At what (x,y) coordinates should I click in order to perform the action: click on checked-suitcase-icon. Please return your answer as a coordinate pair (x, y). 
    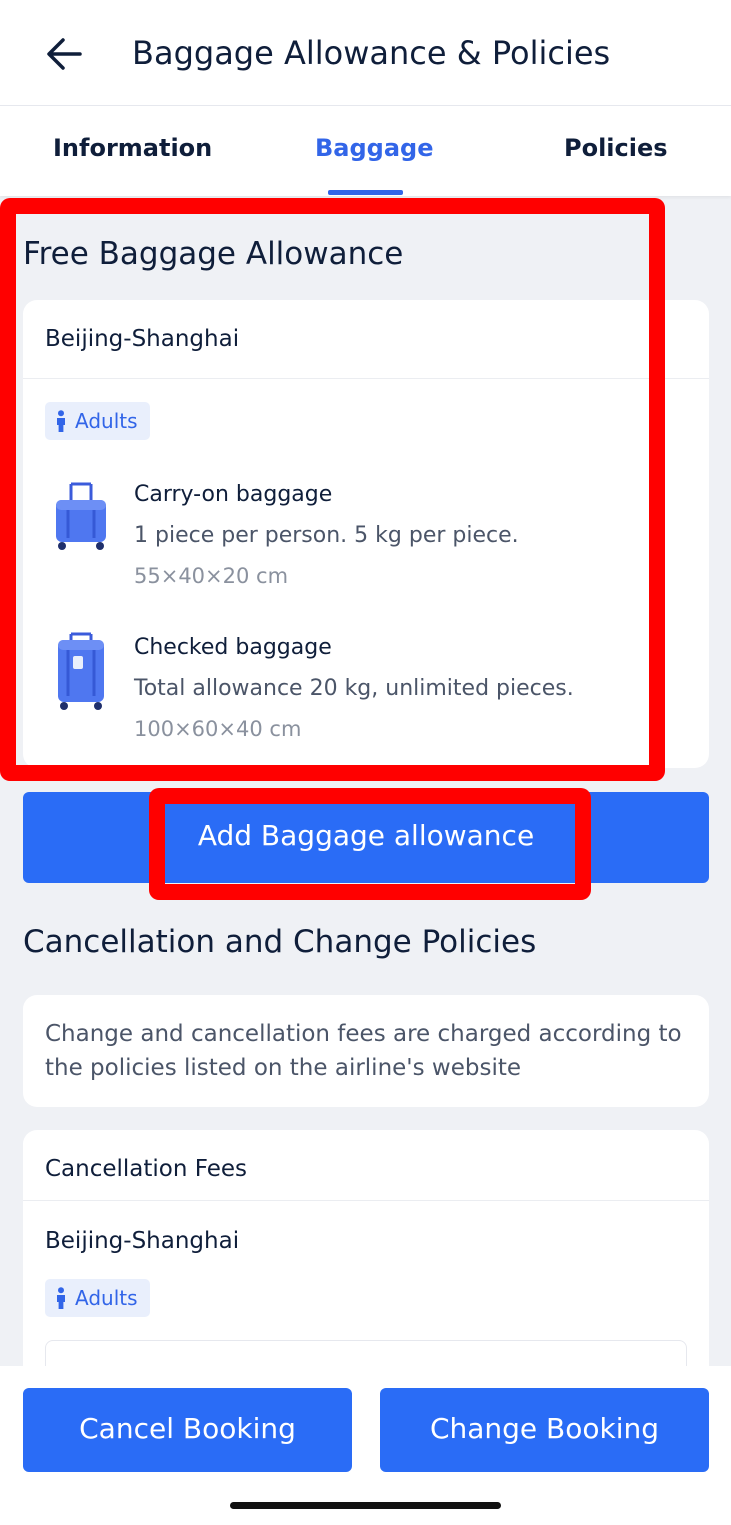
    Looking at the image, I should click on (81, 671).